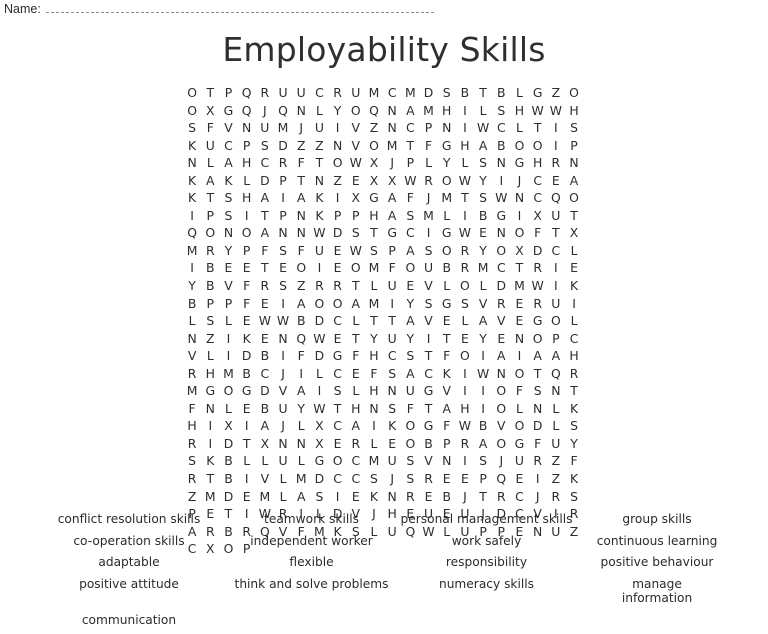 The image size is (768, 634). I want to click on grid-cell: V, so click(265, 479).